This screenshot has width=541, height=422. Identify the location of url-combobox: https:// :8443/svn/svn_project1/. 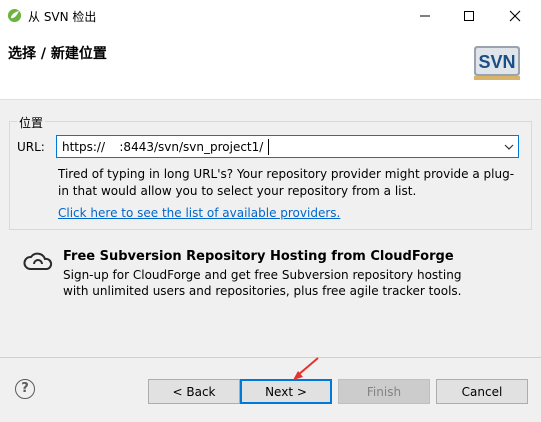
(287, 146).